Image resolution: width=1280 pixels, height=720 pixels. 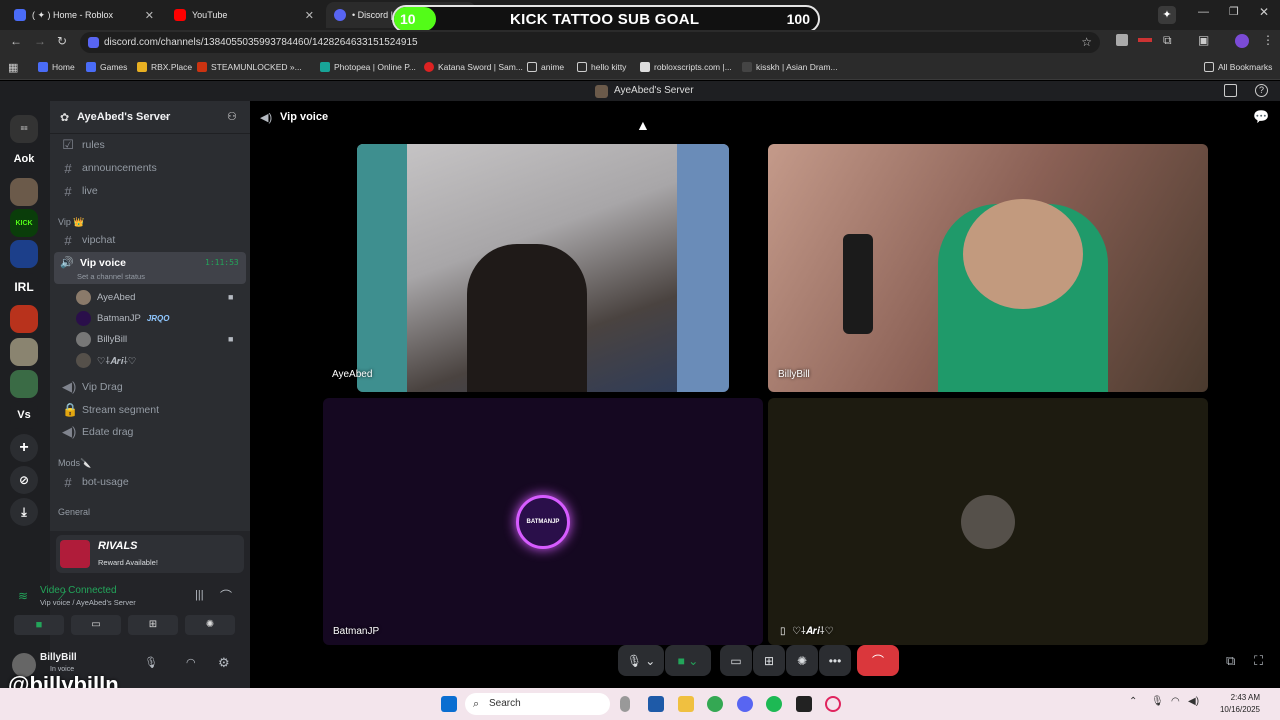 What do you see at coordinates (537, 704) in the screenshot?
I see `taskbar-search: ⌕ Search` at bounding box center [537, 704].